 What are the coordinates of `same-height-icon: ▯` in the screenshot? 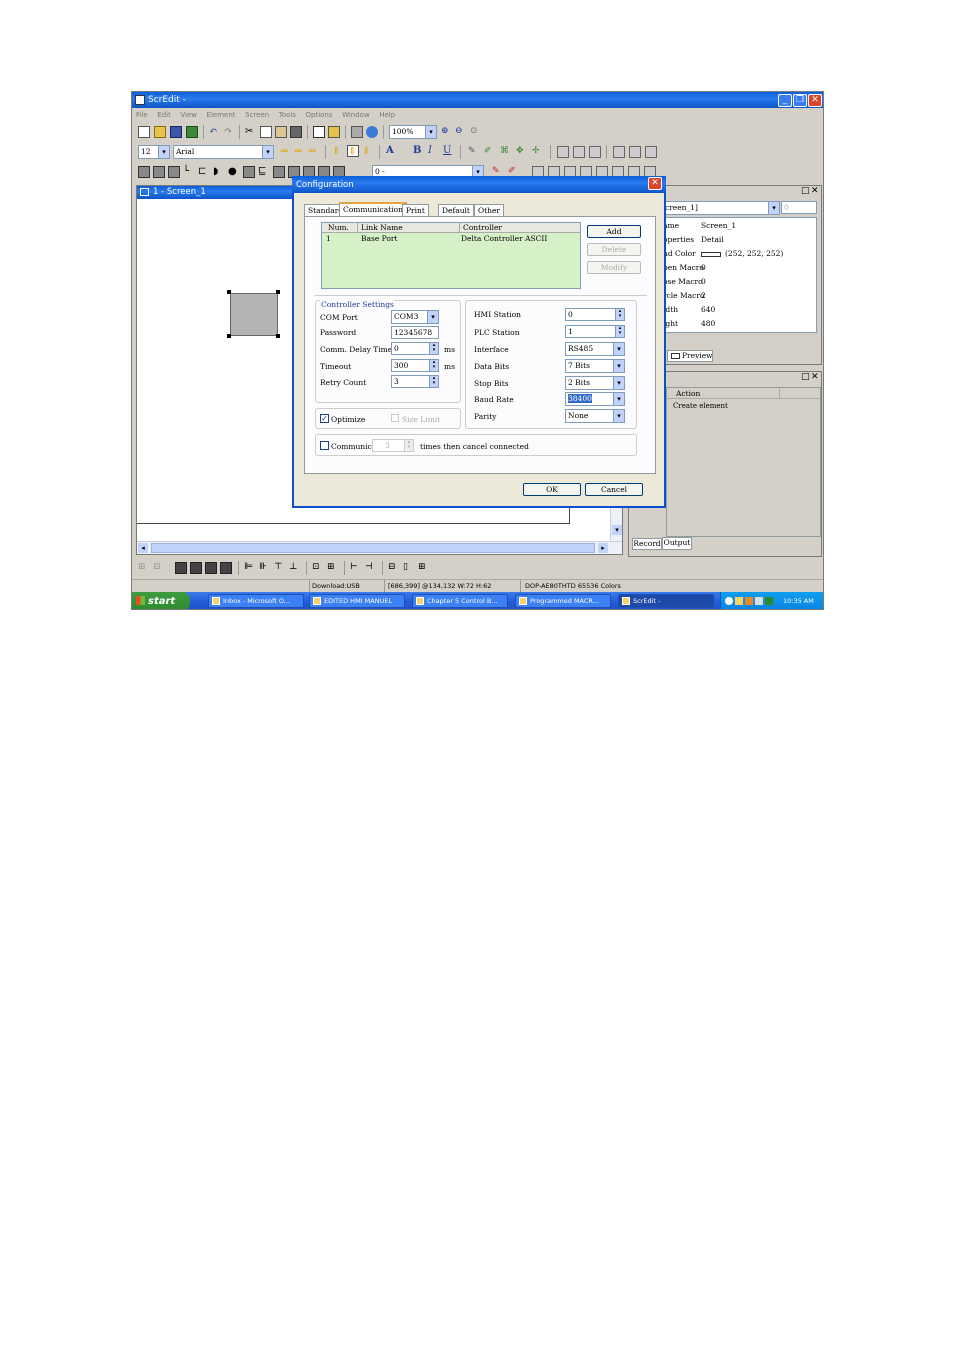 It's located at (409, 568).